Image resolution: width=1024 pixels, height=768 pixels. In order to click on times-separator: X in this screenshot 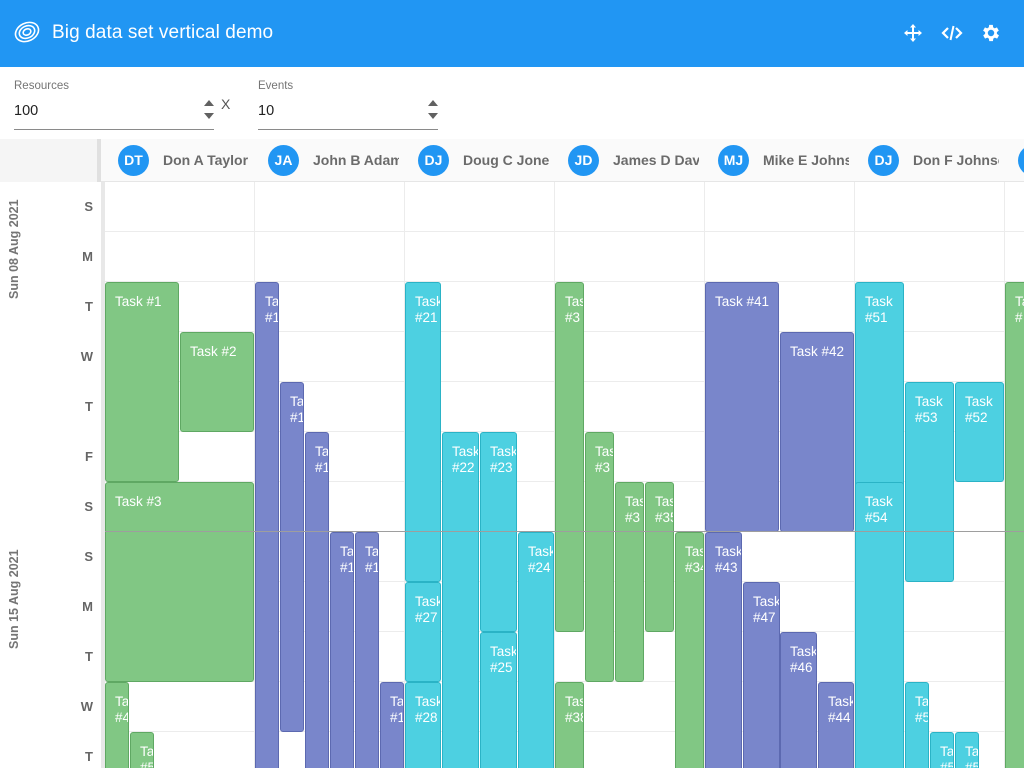, I will do `click(226, 104)`.